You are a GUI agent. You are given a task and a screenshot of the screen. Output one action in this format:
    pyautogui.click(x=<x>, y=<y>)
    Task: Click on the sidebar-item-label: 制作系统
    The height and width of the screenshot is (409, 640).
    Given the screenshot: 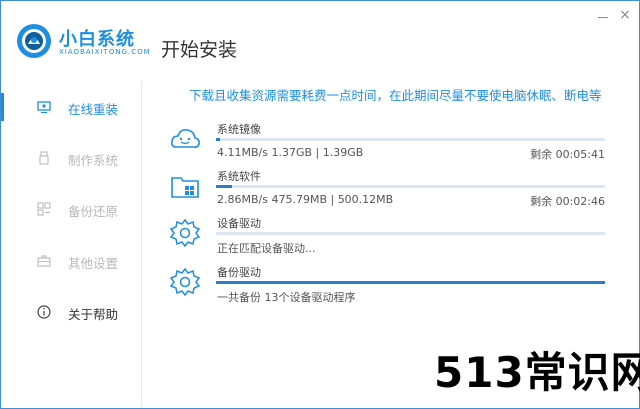 What is the action you would take?
    pyautogui.click(x=93, y=160)
    